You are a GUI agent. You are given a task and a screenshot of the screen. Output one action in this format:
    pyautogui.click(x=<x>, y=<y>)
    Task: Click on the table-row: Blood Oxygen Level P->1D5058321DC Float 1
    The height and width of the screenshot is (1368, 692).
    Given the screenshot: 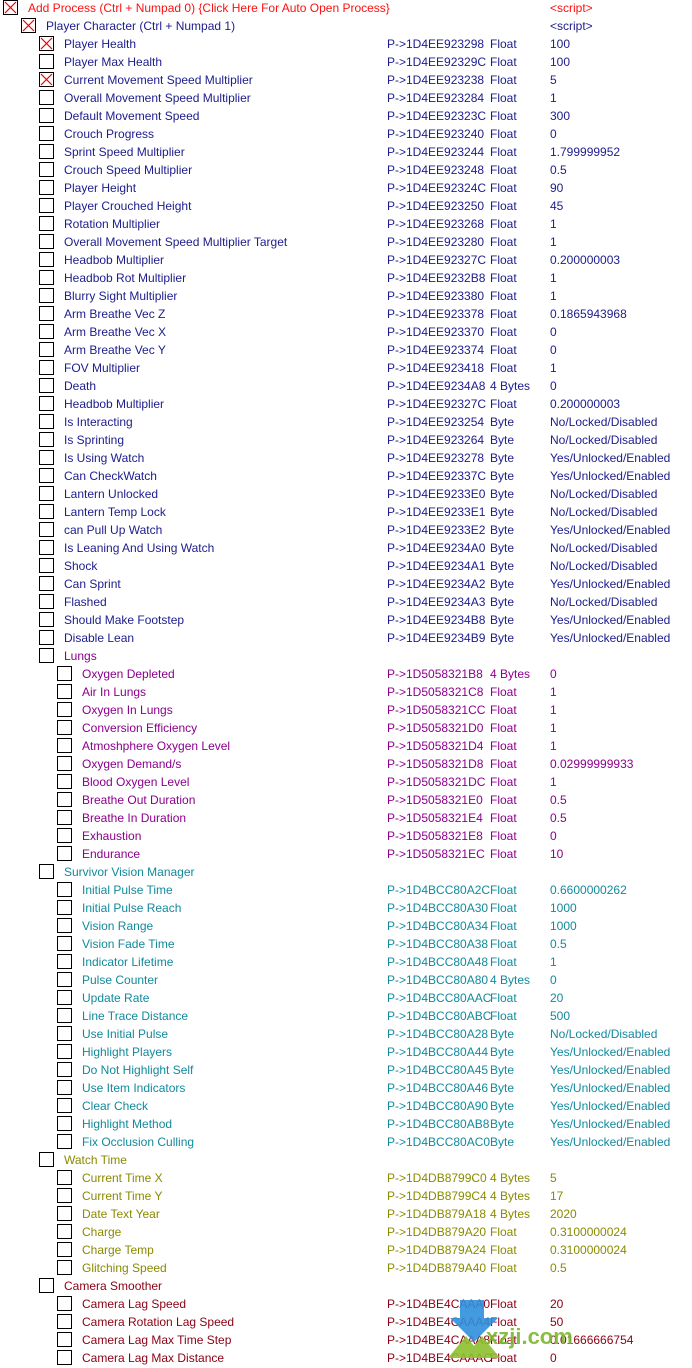 What is the action you would take?
    pyautogui.click(x=346, y=782)
    